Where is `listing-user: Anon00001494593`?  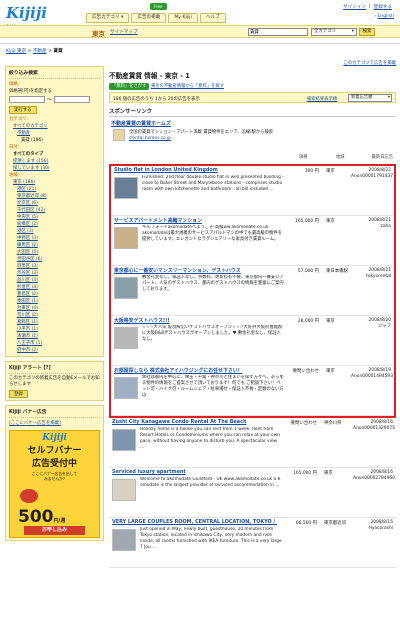 listing-user: Anon00001494593 is located at coordinates (372, 376).